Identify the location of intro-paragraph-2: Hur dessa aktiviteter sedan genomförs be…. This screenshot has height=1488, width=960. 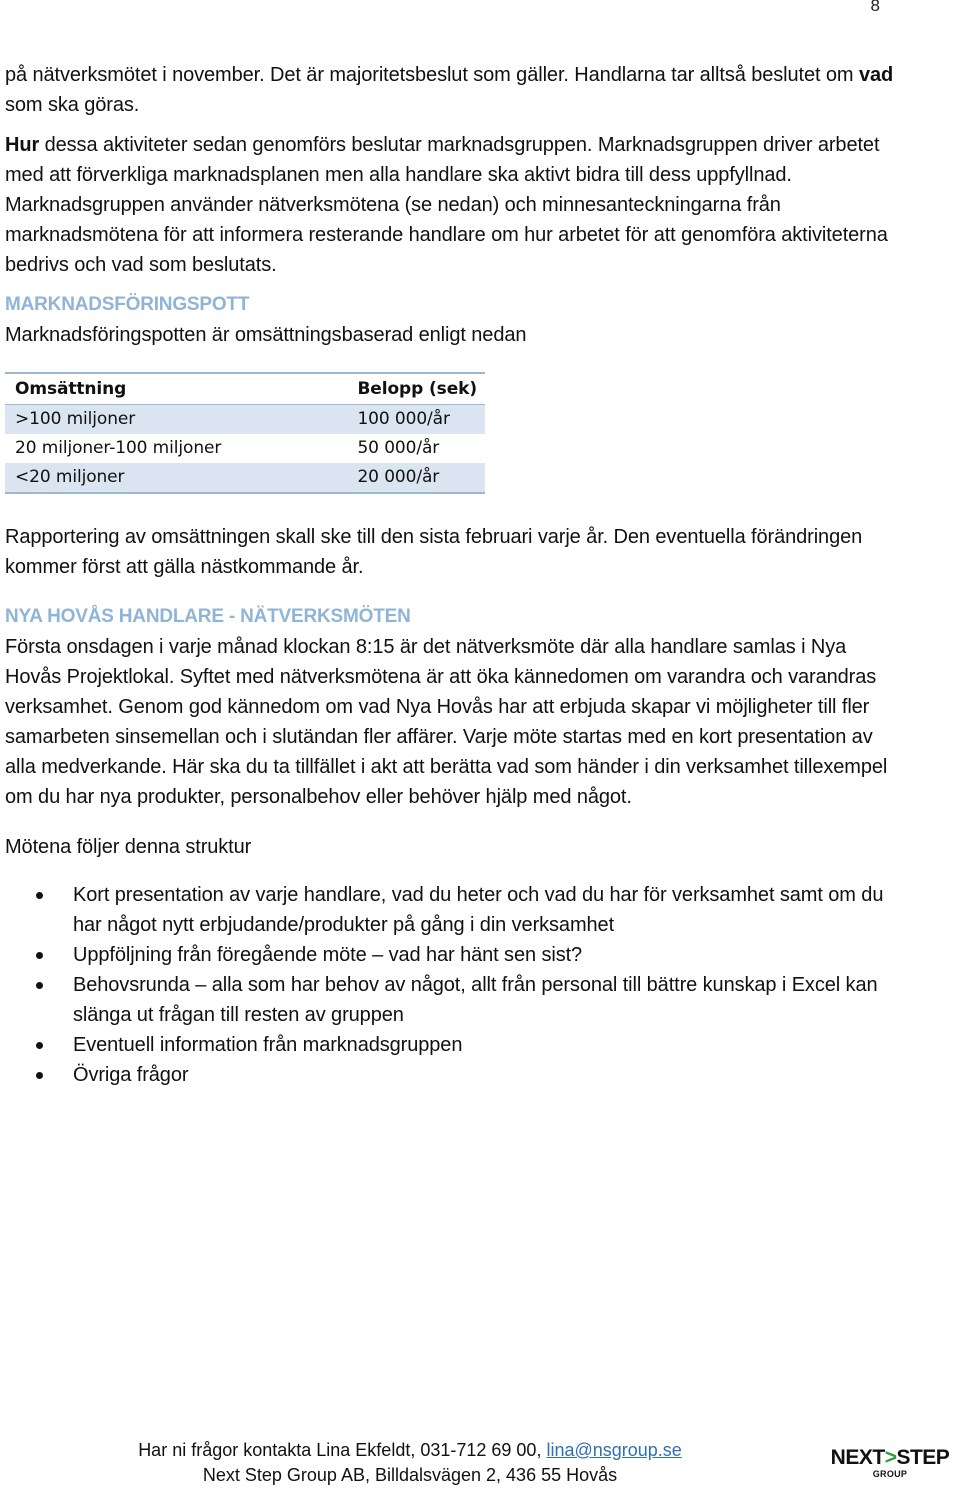
(455, 205).